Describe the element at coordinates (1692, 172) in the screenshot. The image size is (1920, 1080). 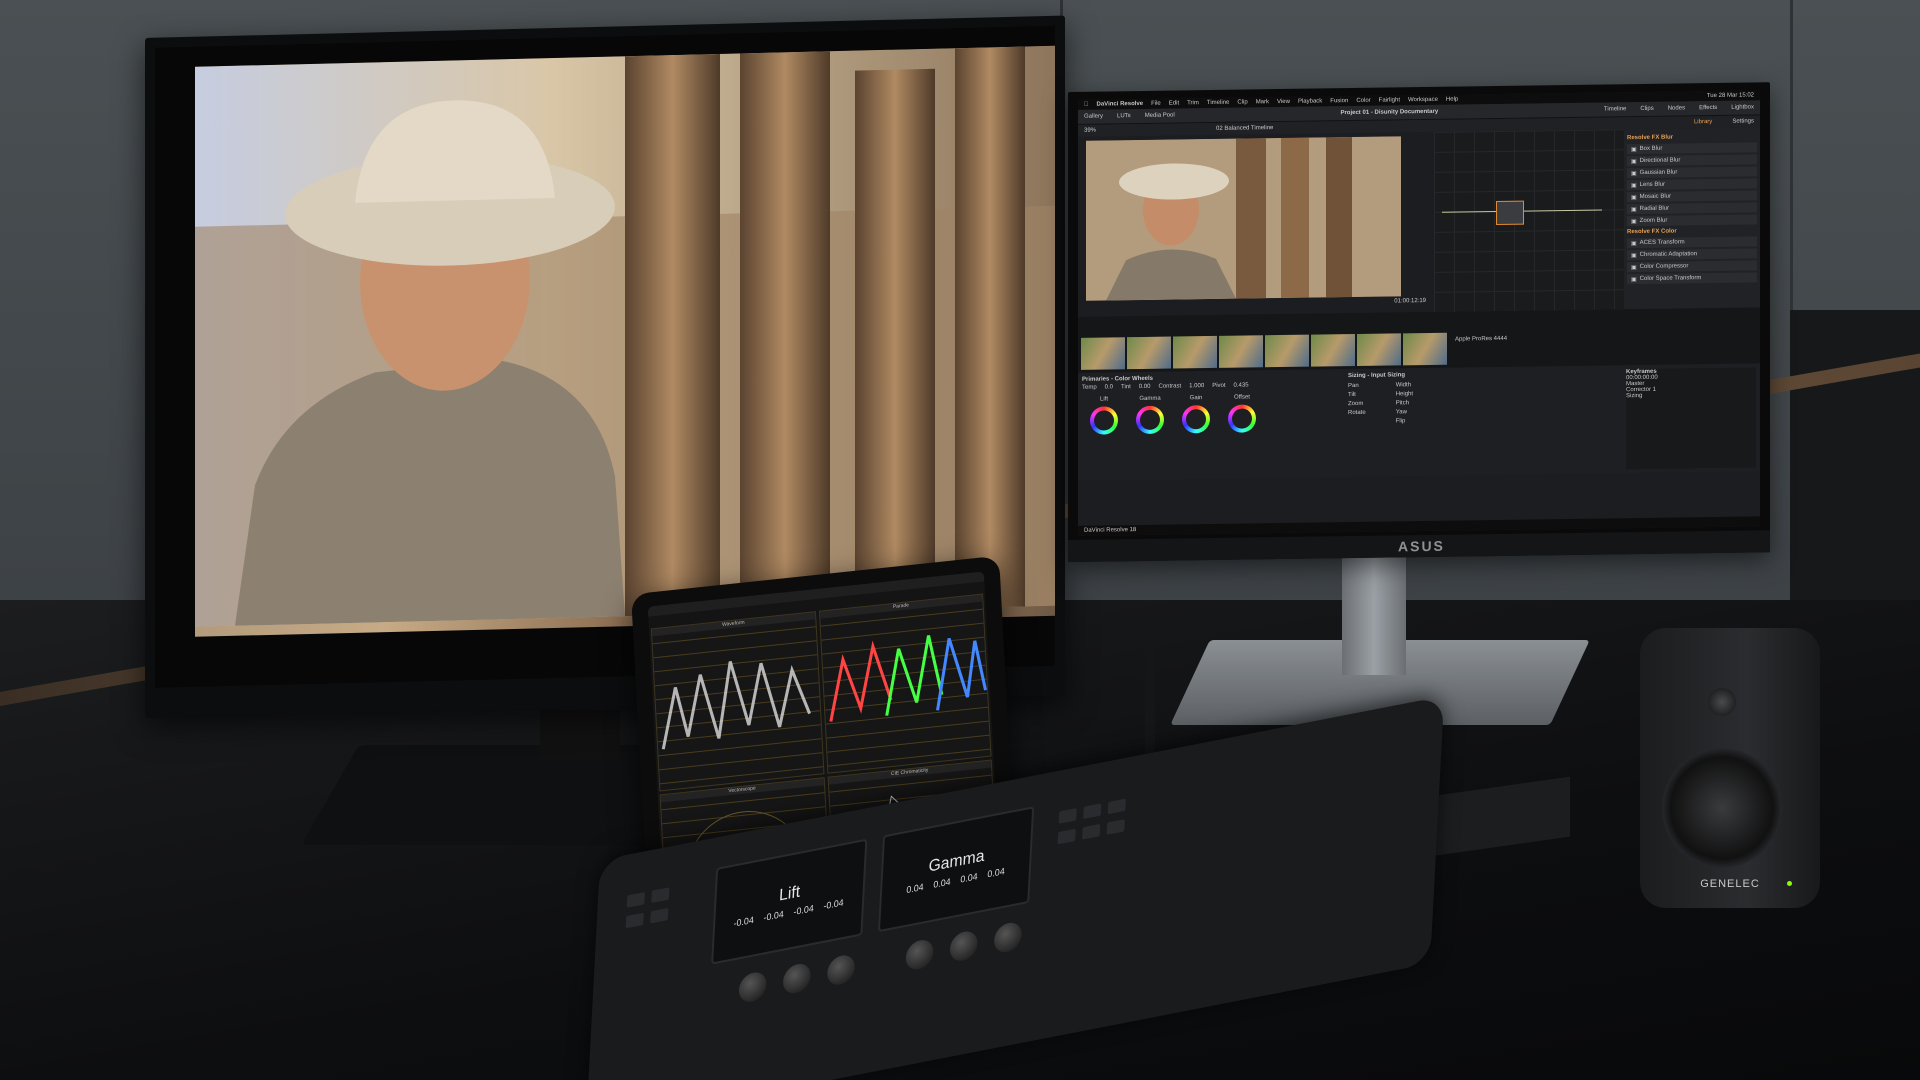
I see `fx-item: ▣ Gaussian Blur` at that location.